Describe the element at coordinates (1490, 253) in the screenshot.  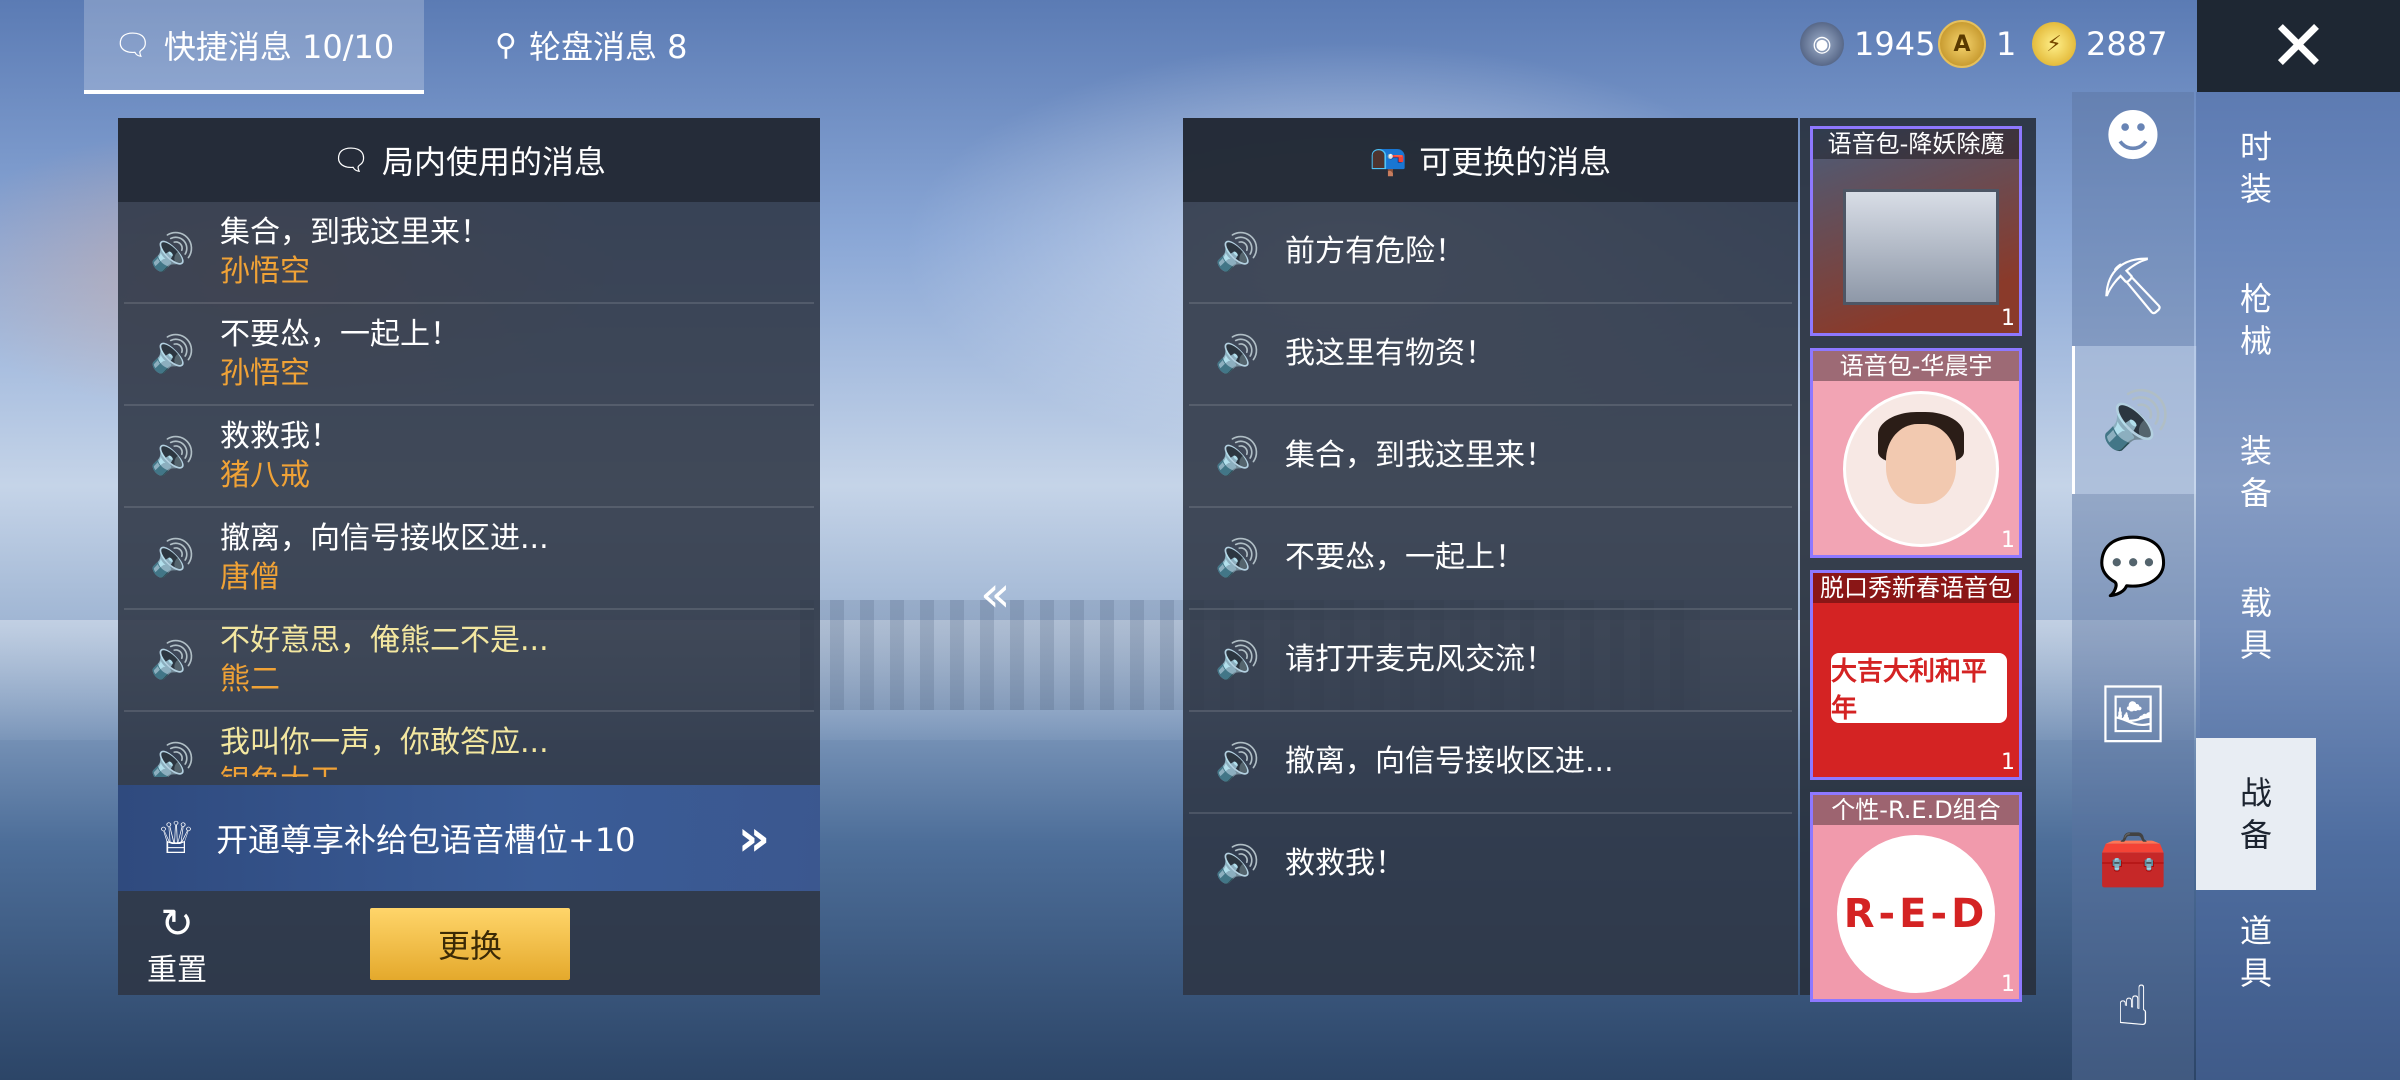
I see `list-item: 🔊 前方有危险！` at that location.